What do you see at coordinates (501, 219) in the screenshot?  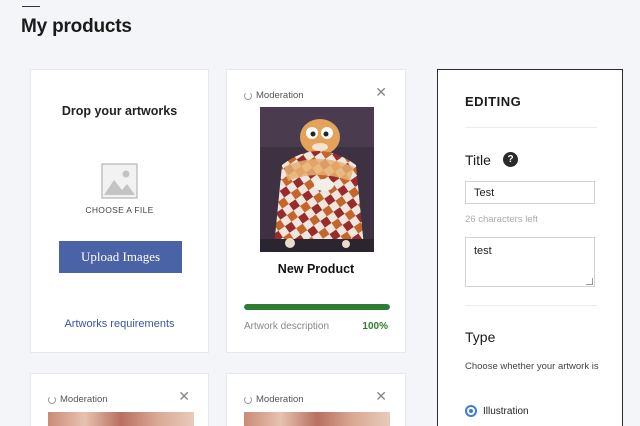 I see `characters-left: 26 characters left` at bounding box center [501, 219].